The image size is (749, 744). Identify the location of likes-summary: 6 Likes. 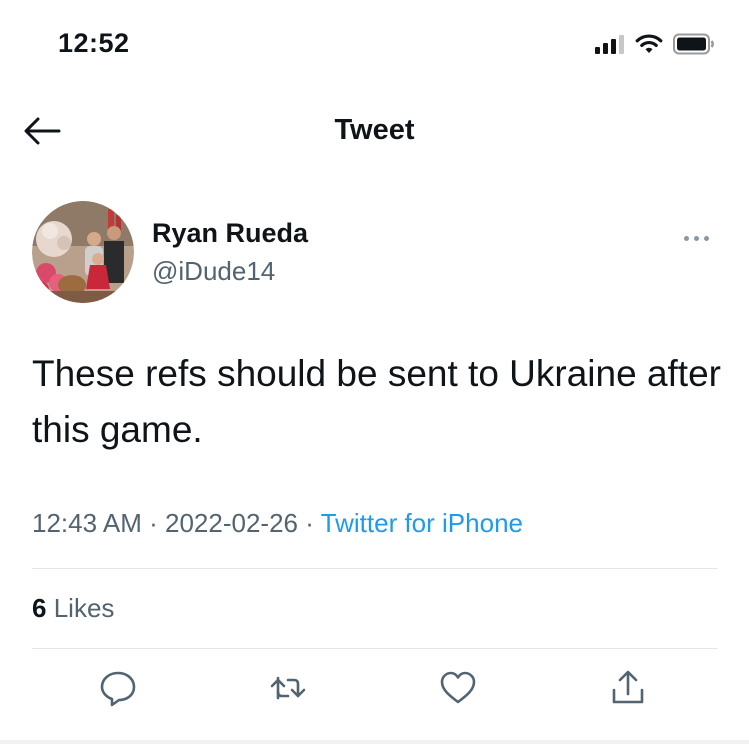
(73, 608).